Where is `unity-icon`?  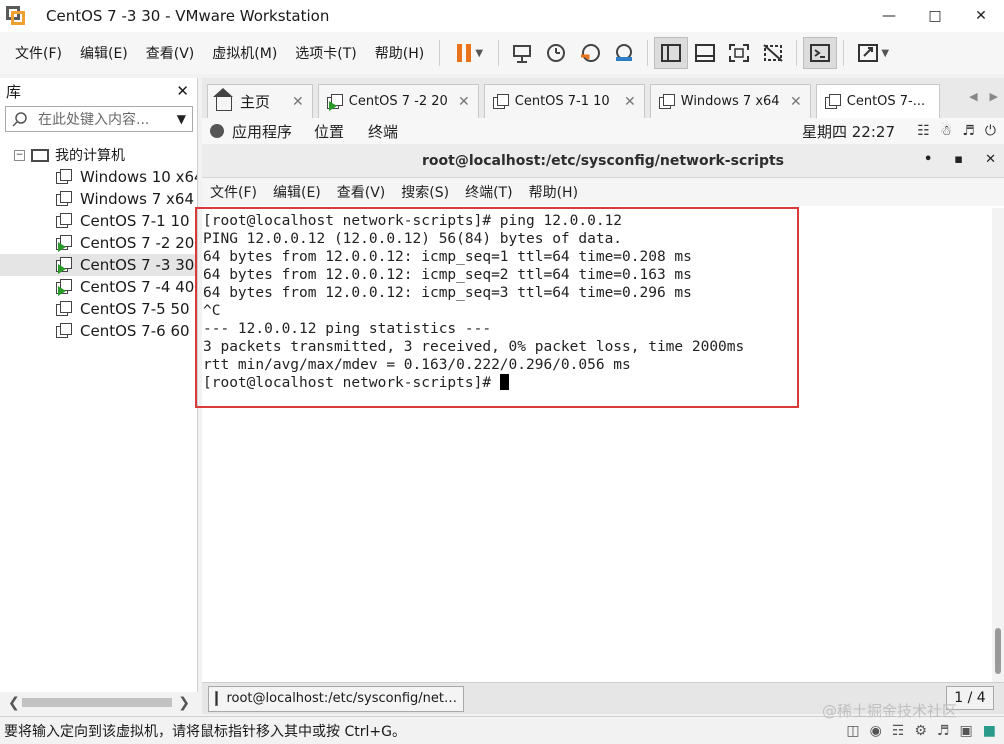
unity-icon is located at coordinates (773, 53).